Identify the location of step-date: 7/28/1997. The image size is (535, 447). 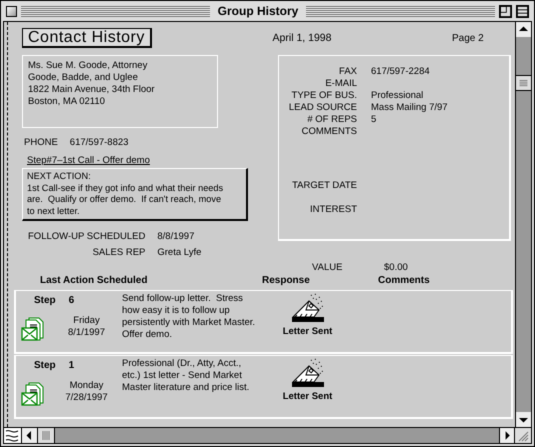
(86, 397).